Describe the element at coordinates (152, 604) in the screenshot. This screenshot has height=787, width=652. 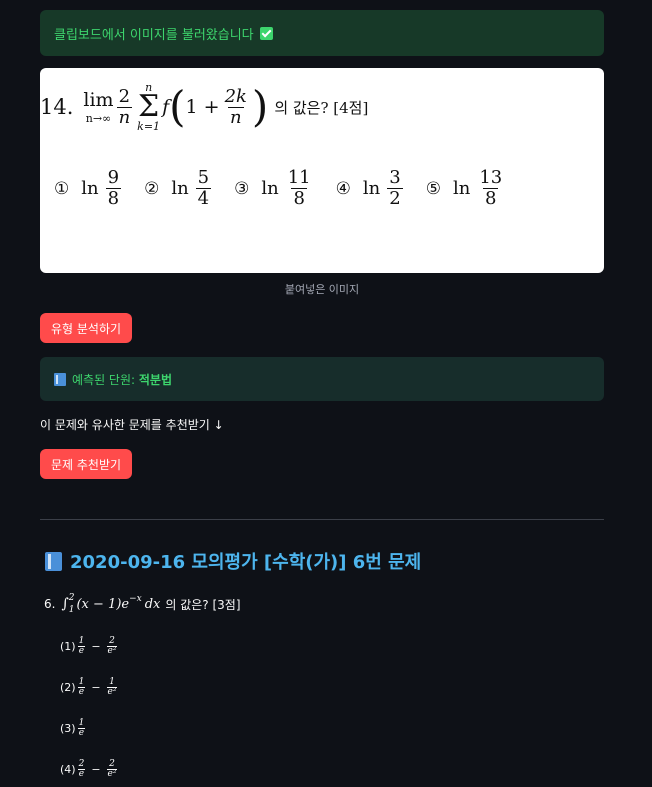
I see `differential: dx` at that location.